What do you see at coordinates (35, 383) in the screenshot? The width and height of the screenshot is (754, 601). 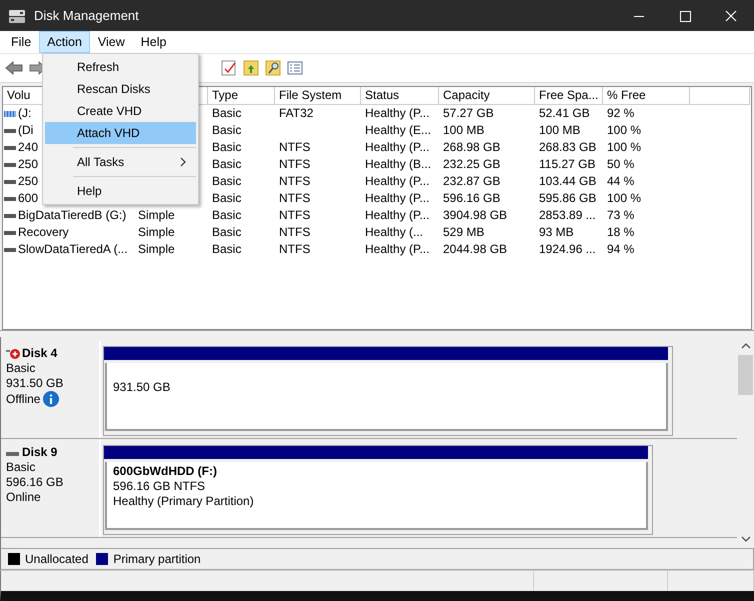 I see `disk-size: 931.50 GB` at bounding box center [35, 383].